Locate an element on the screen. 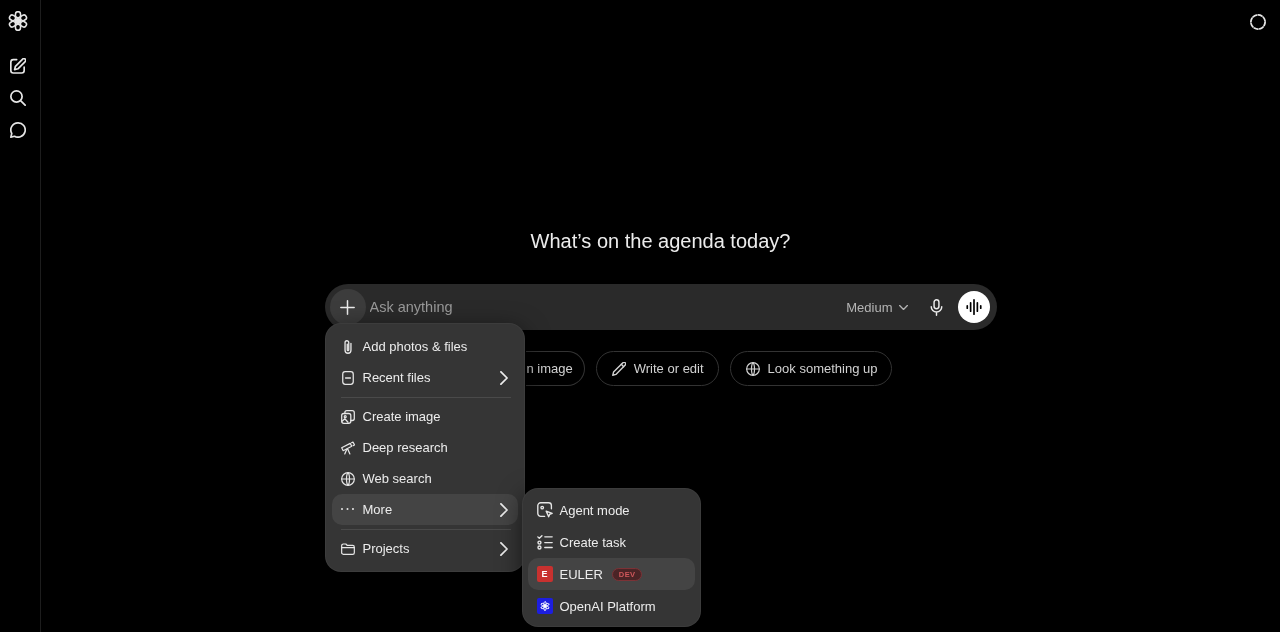  dots-icon is located at coordinates (347, 509).